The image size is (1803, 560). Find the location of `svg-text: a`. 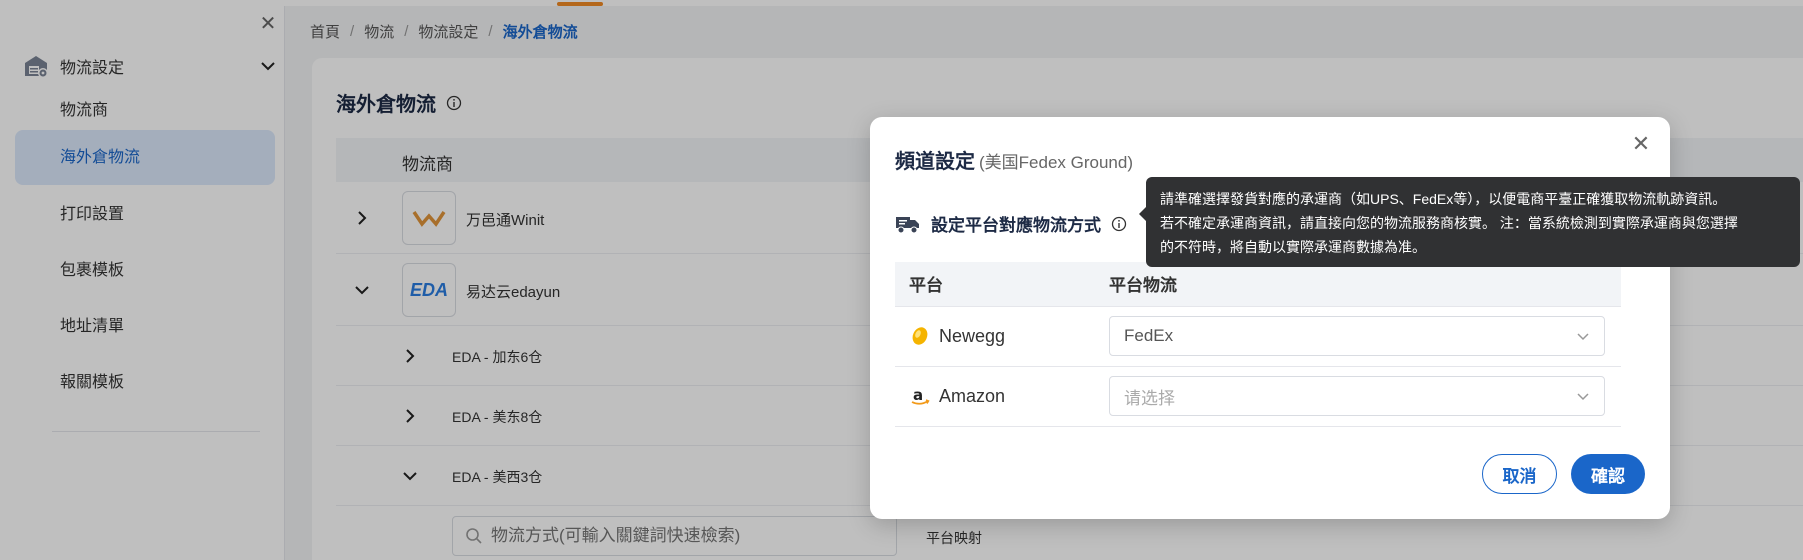

svg-text: a is located at coordinates (918, 395).